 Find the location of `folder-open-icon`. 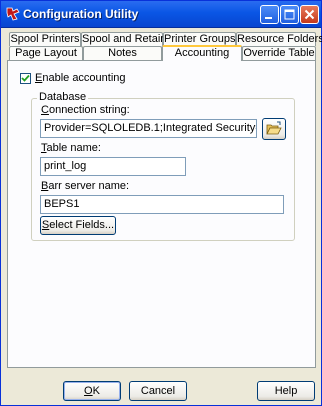

folder-open-icon is located at coordinates (274, 128).